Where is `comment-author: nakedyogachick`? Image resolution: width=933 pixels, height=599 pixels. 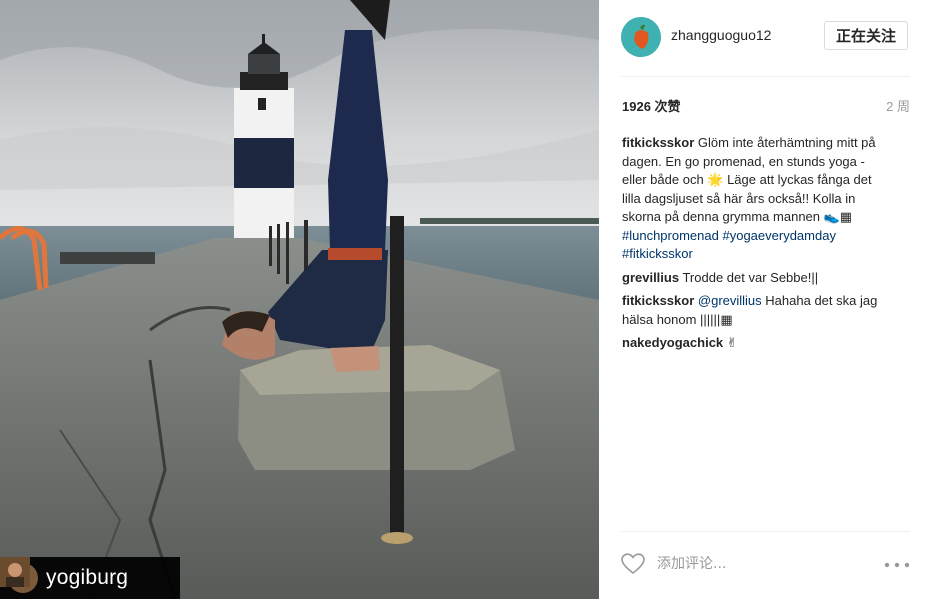 comment-author: nakedyogachick is located at coordinates (672, 342).